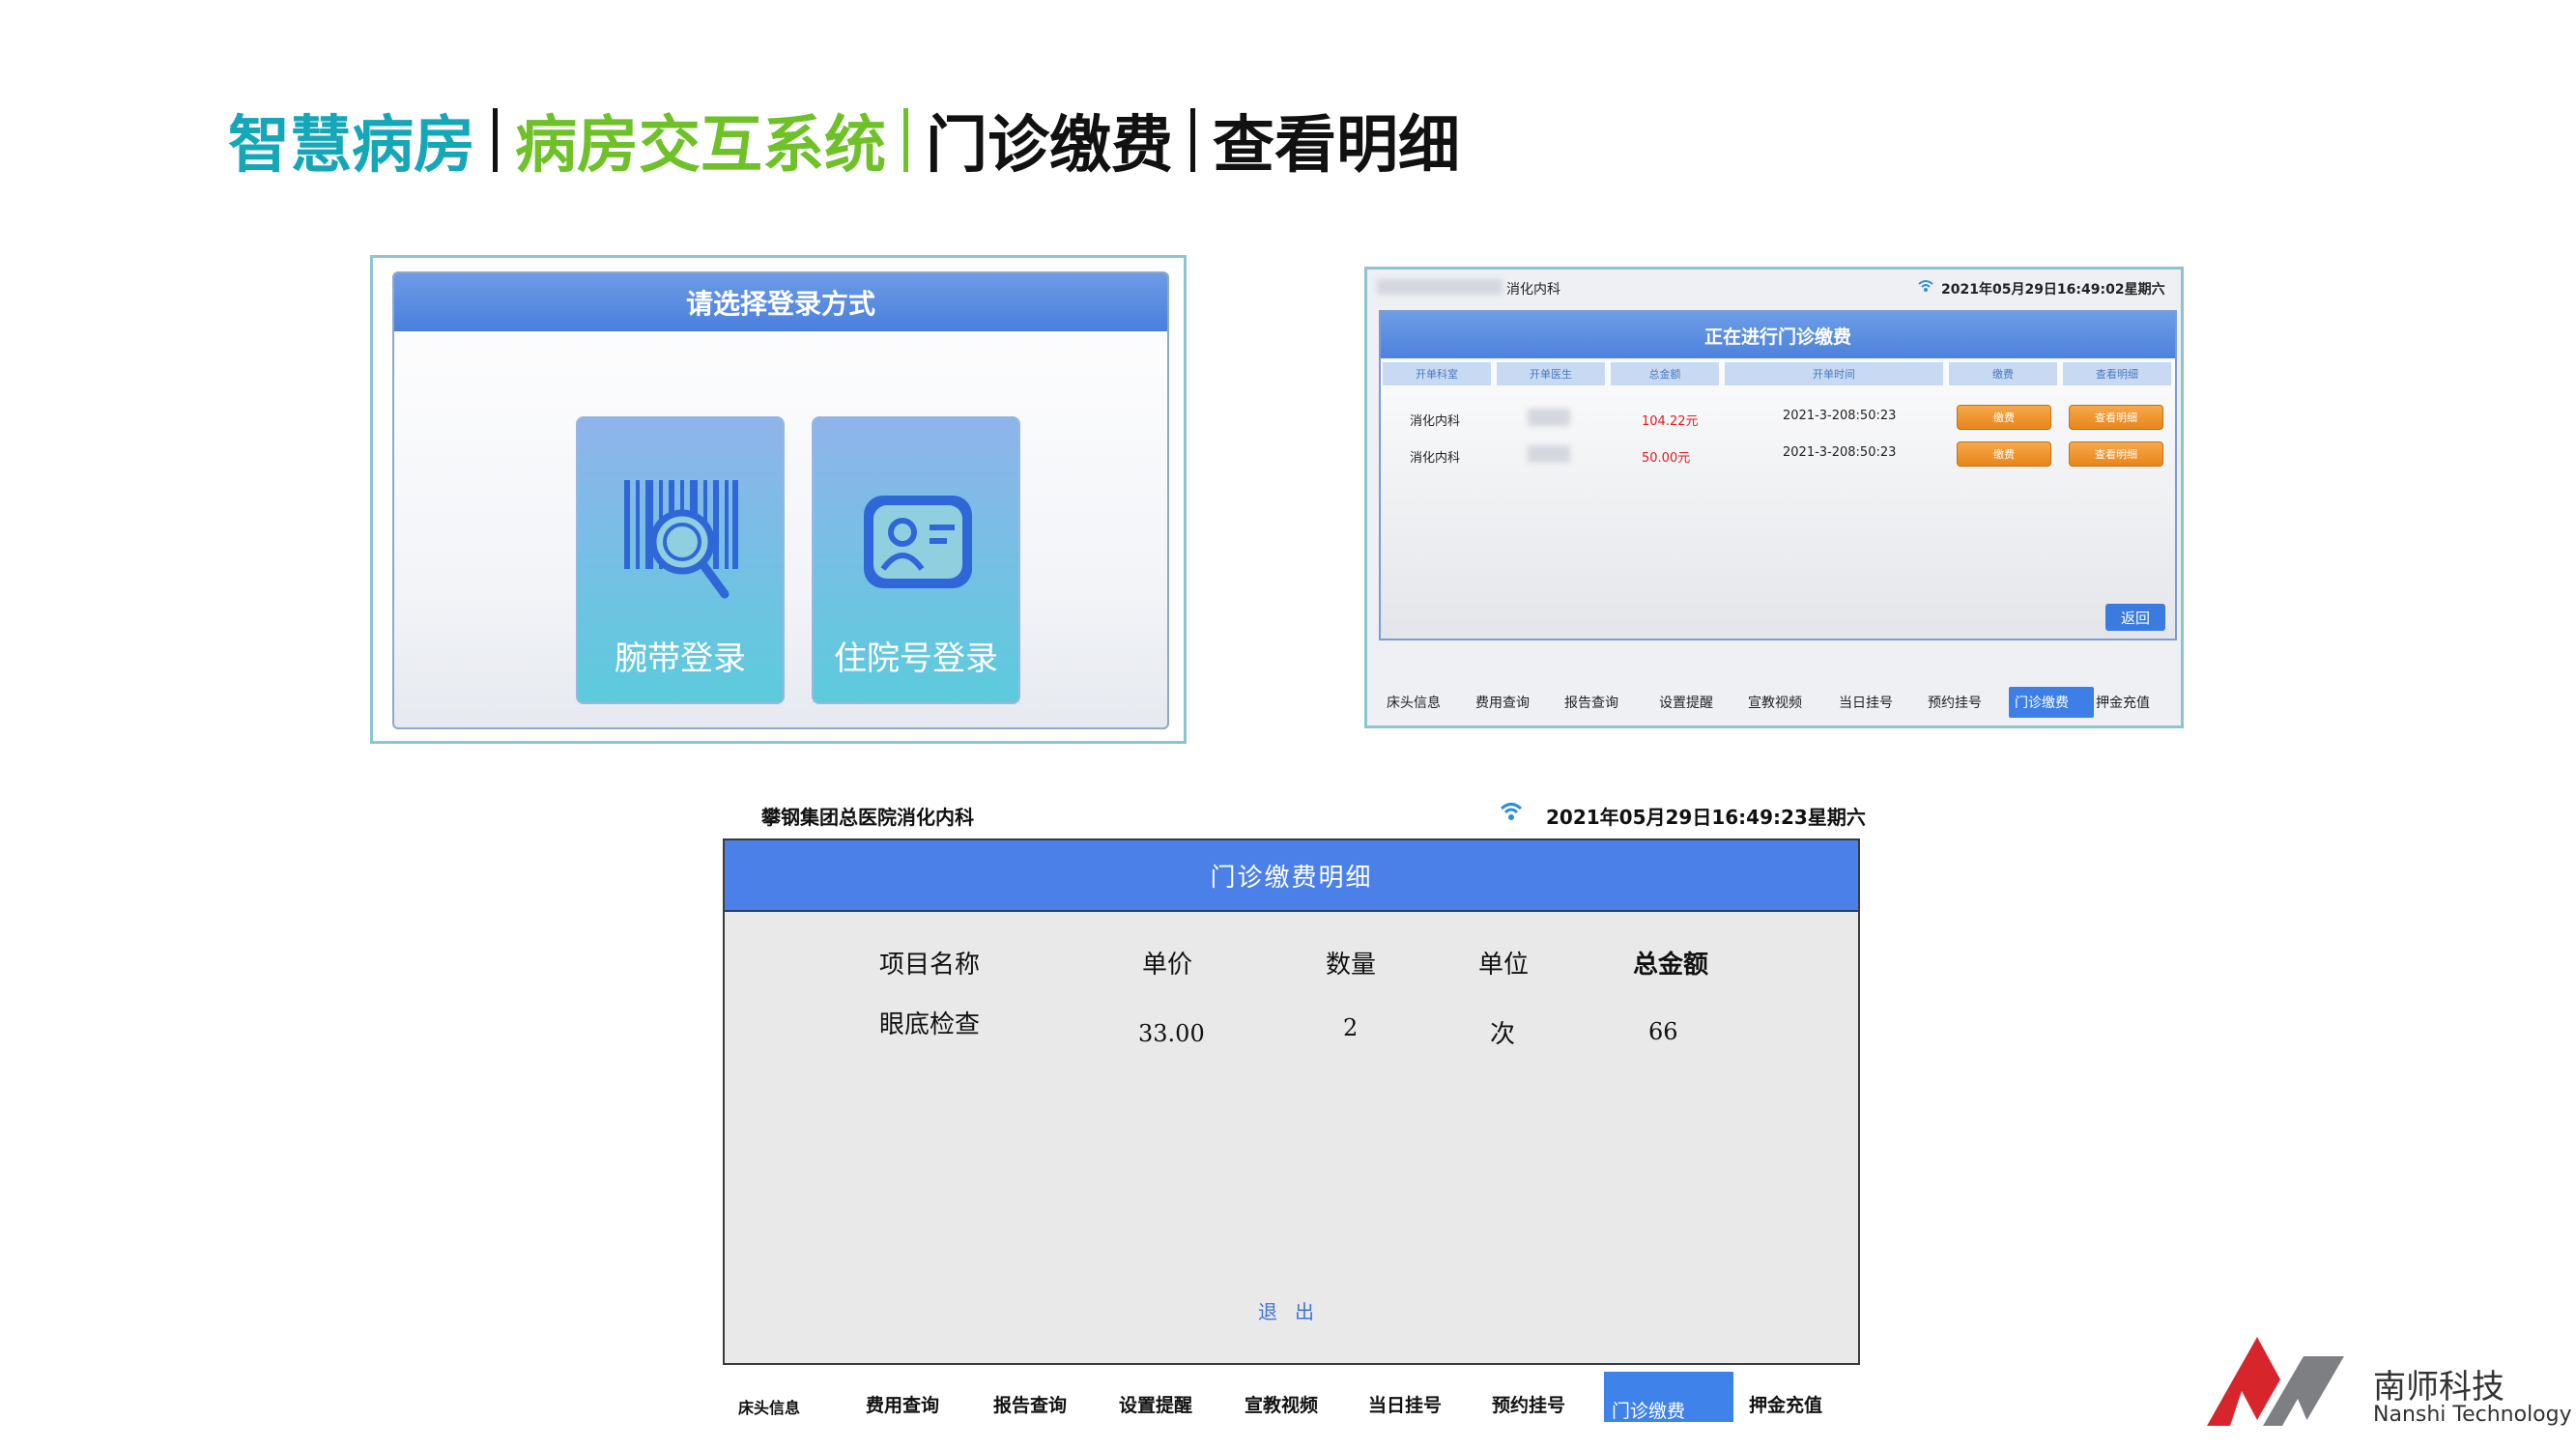 The image size is (2576, 1449). What do you see at coordinates (680, 658) in the screenshot?
I see `wristband-login-label: 腕带登录` at bounding box center [680, 658].